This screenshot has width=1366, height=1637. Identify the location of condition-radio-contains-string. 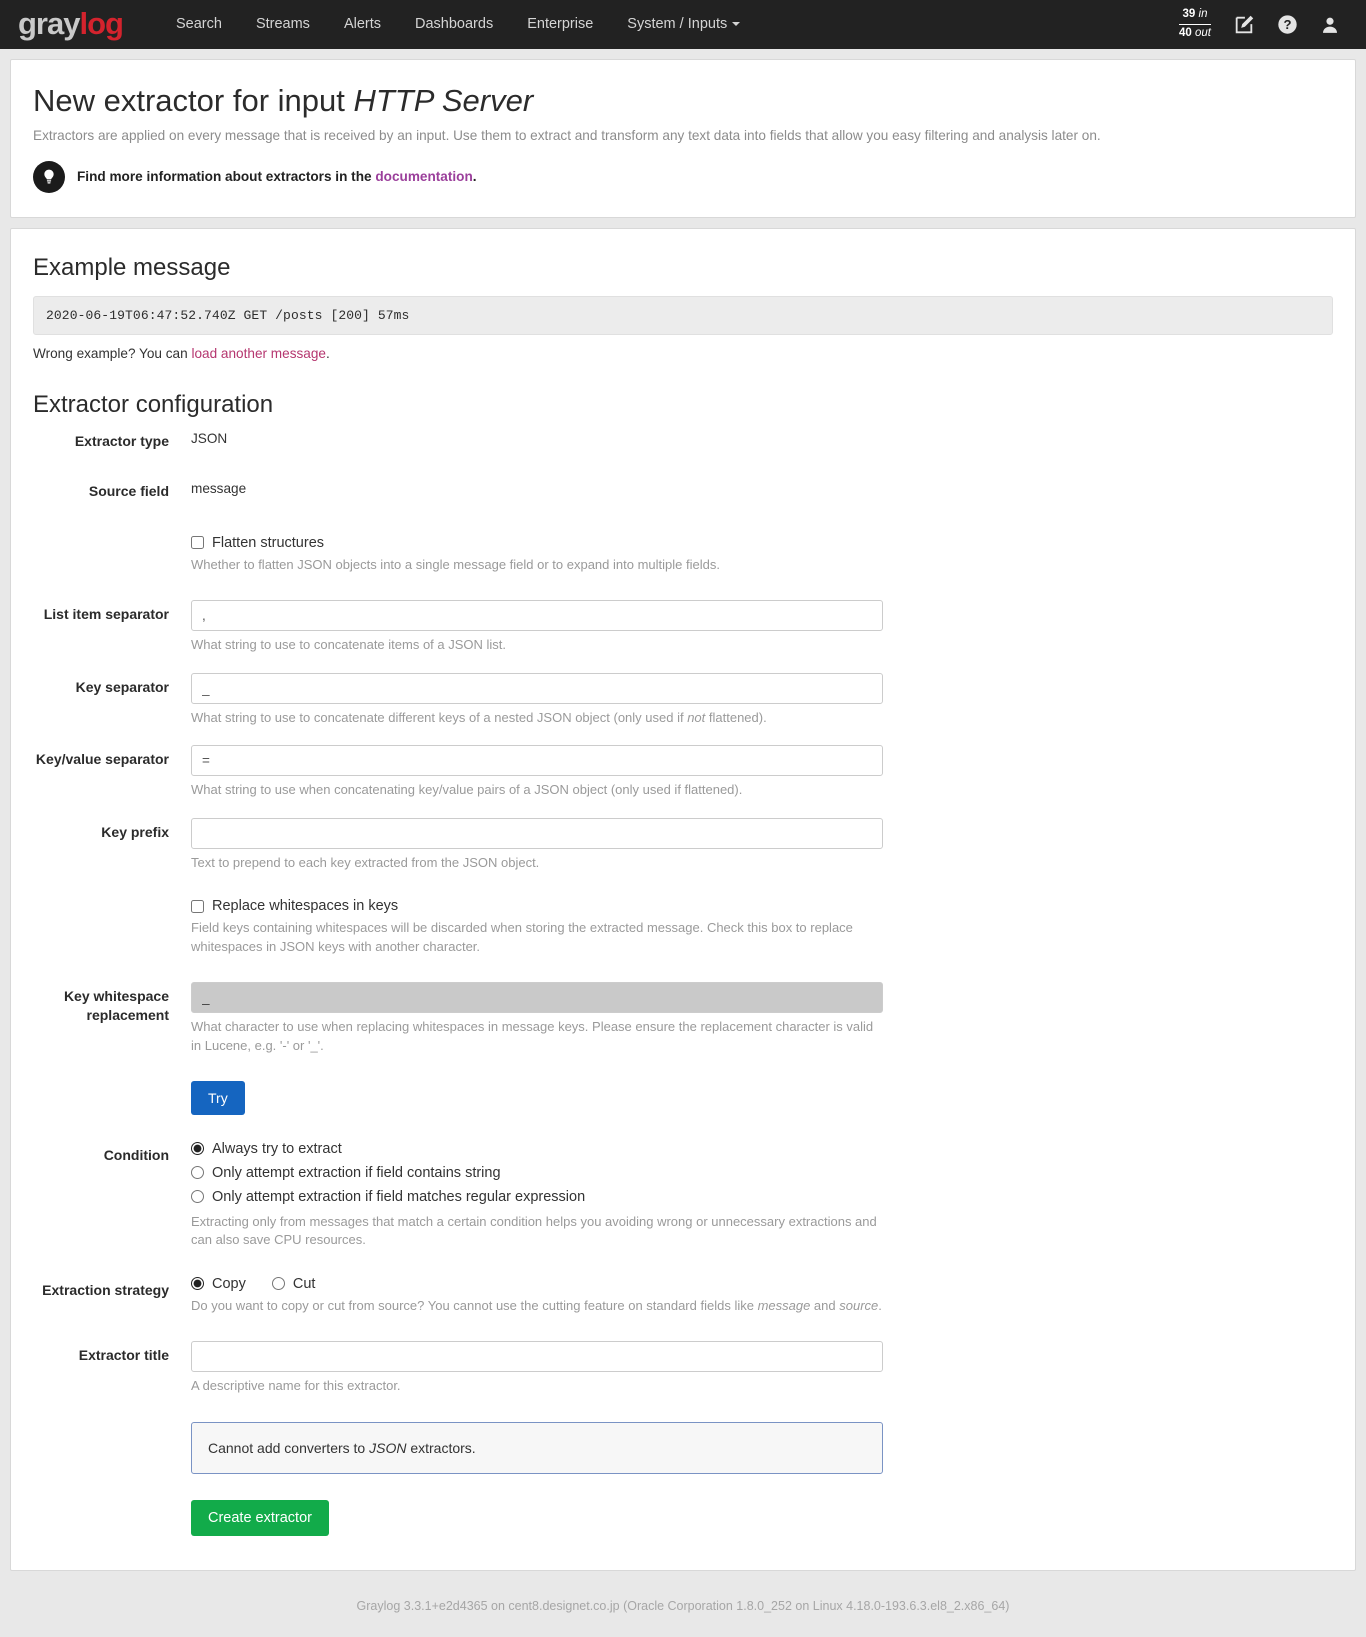
(197, 1173).